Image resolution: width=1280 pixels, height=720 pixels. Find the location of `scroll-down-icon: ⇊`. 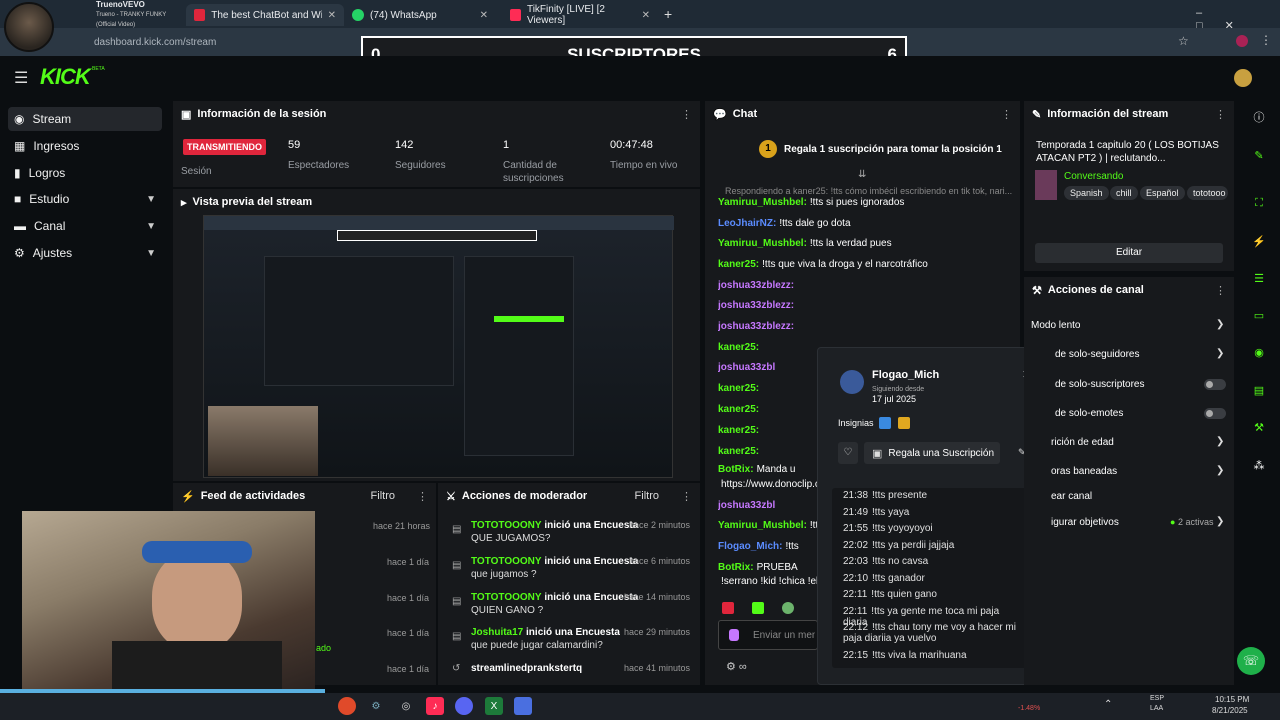

scroll-down-icon: ⇊ is located at coordinates (862, 174).